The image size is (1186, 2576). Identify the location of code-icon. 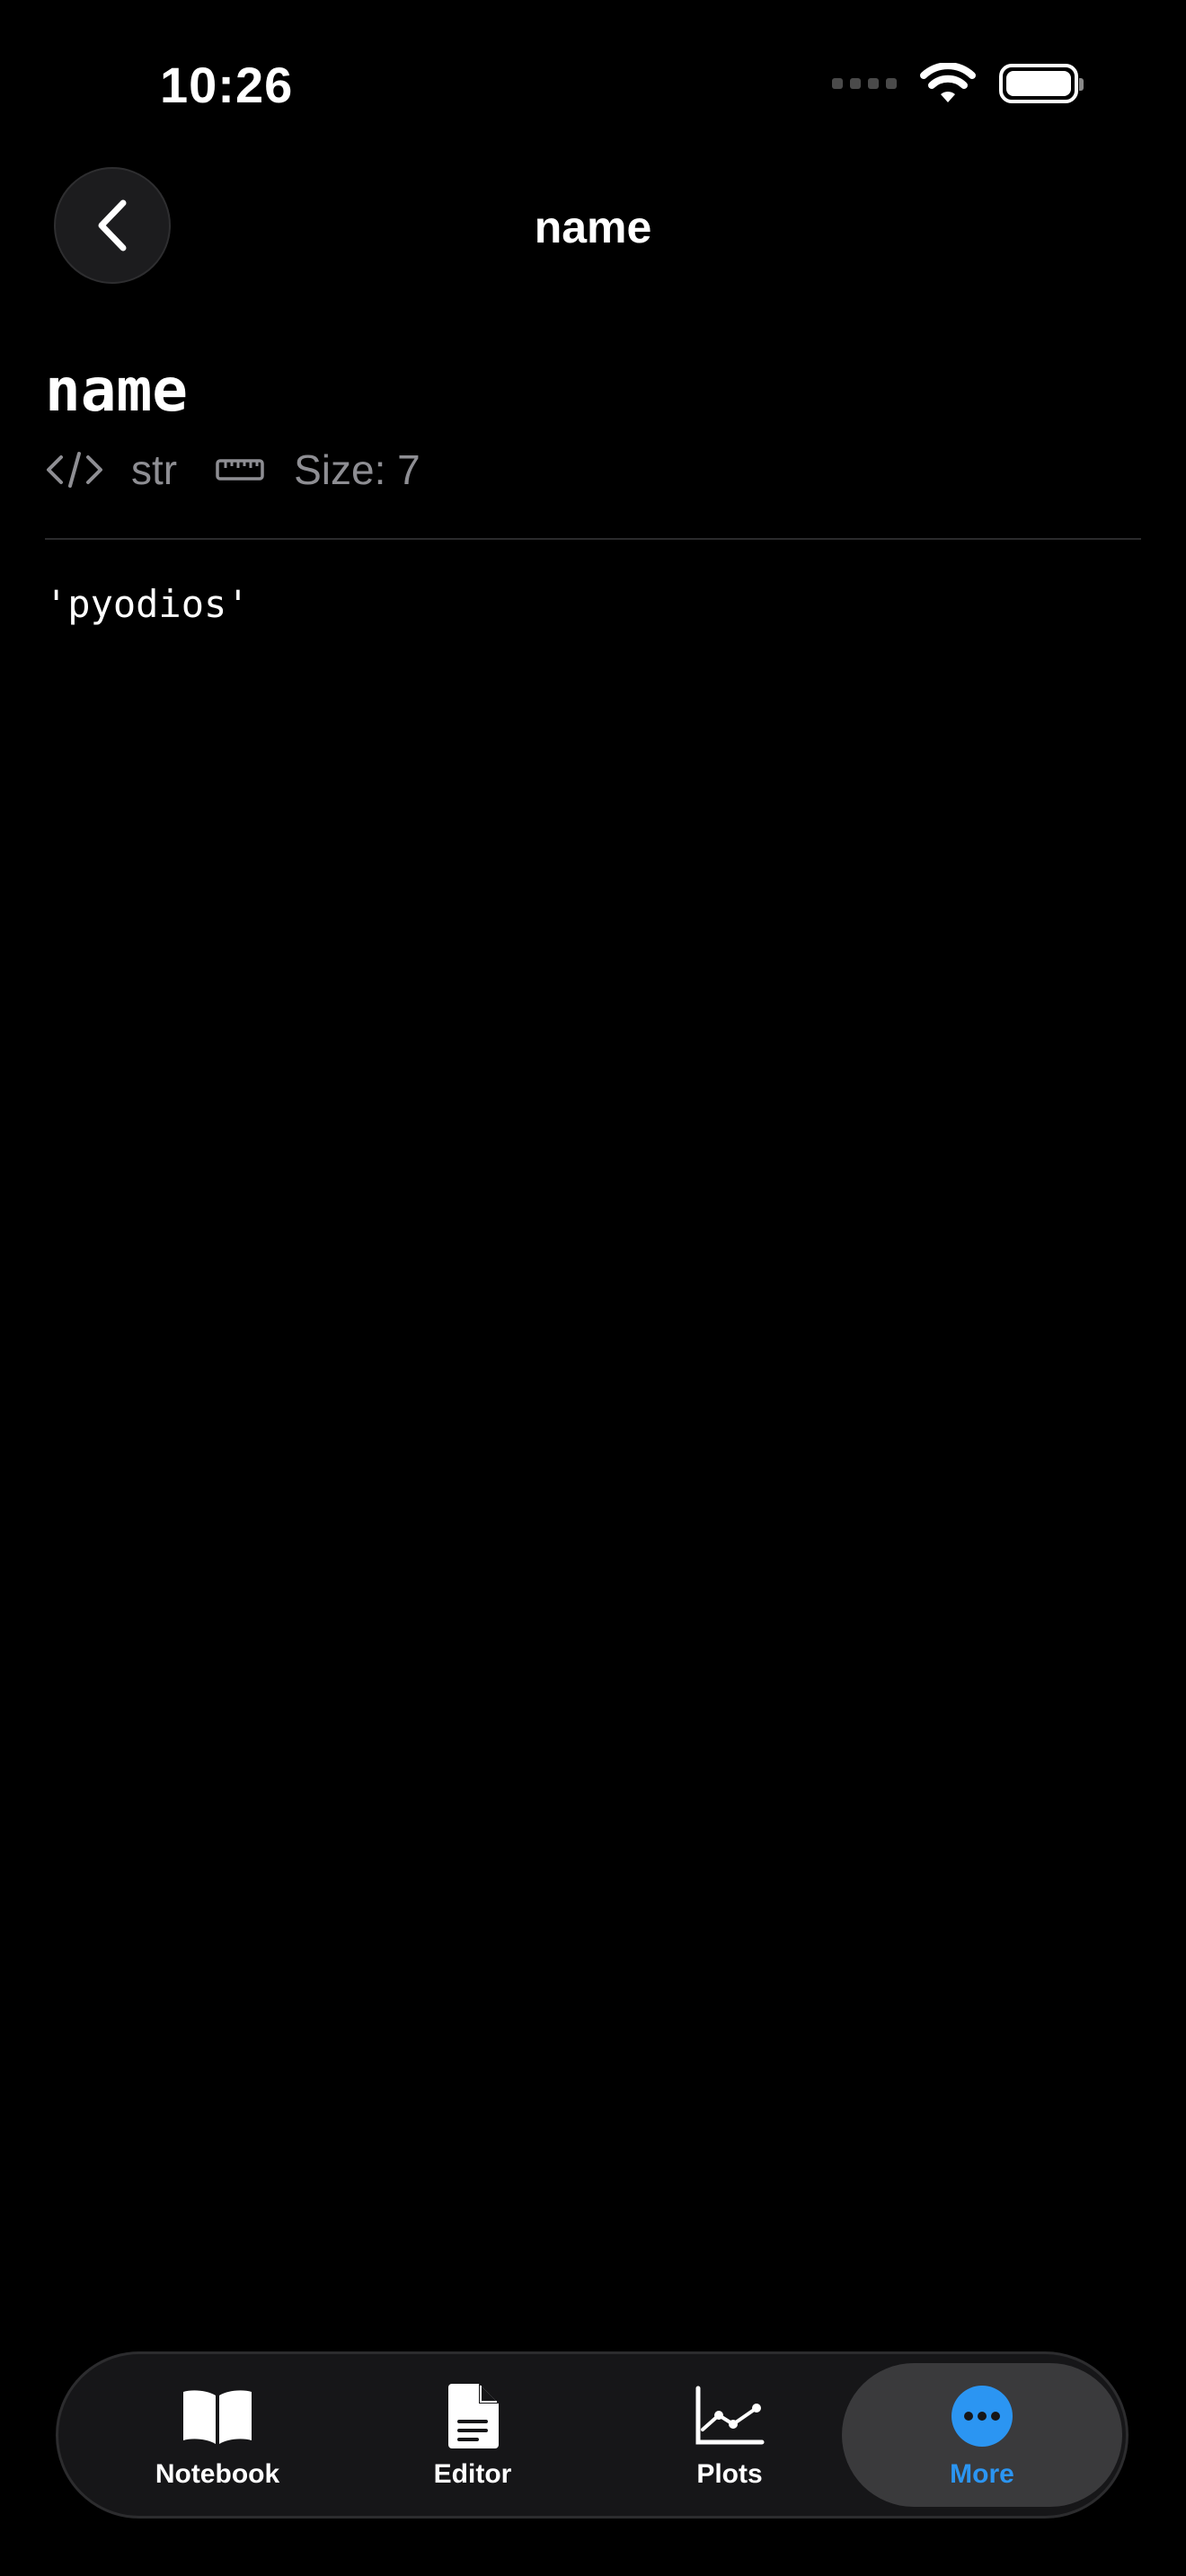
(74, 470).